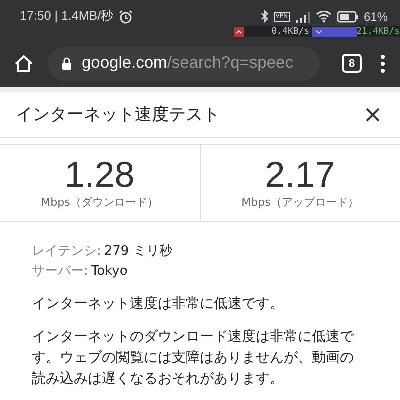 The height and width of the screenshot is (400, 400). What do you see at coordinates (99, 202) in the screenshot?
I see `speed-unit-label: Mbps（ダウンロード）` at bounding box center [99, 202].